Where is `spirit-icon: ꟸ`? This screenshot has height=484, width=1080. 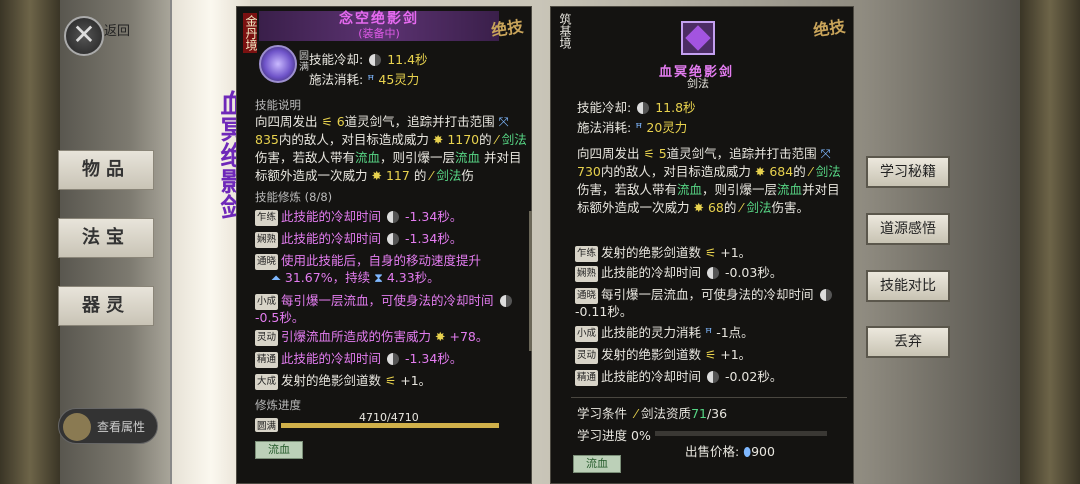 spirit-icon: ꟸ is located at coordinates (371, 79).